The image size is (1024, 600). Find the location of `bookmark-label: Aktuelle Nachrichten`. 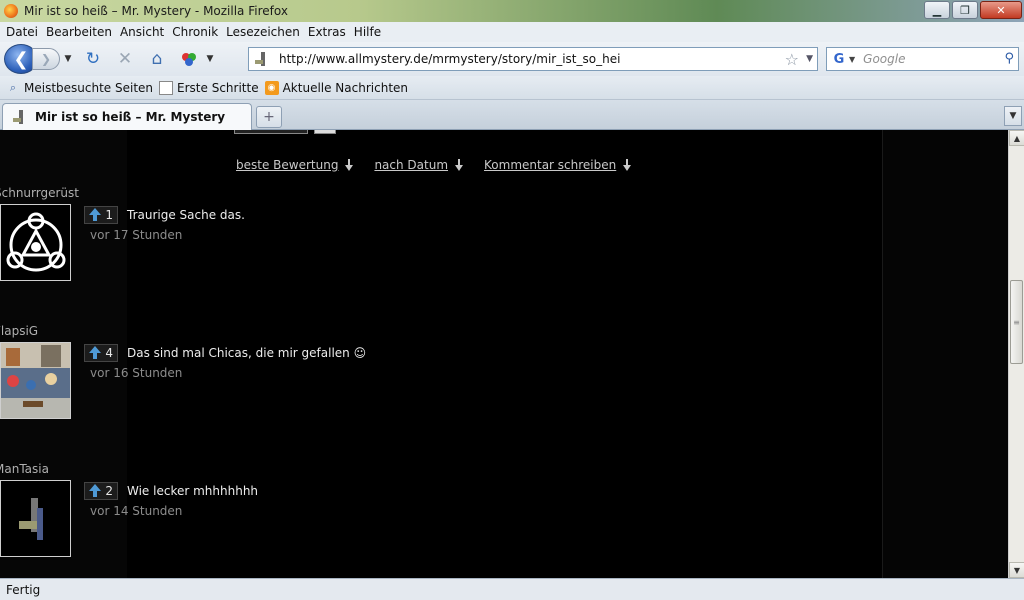

bookmark-label: Aktuelle Nachrichten is located at coordinates (345, 87).